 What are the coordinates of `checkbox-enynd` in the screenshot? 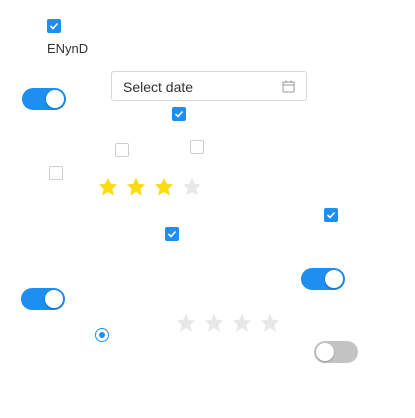 It's located at (54, 26).